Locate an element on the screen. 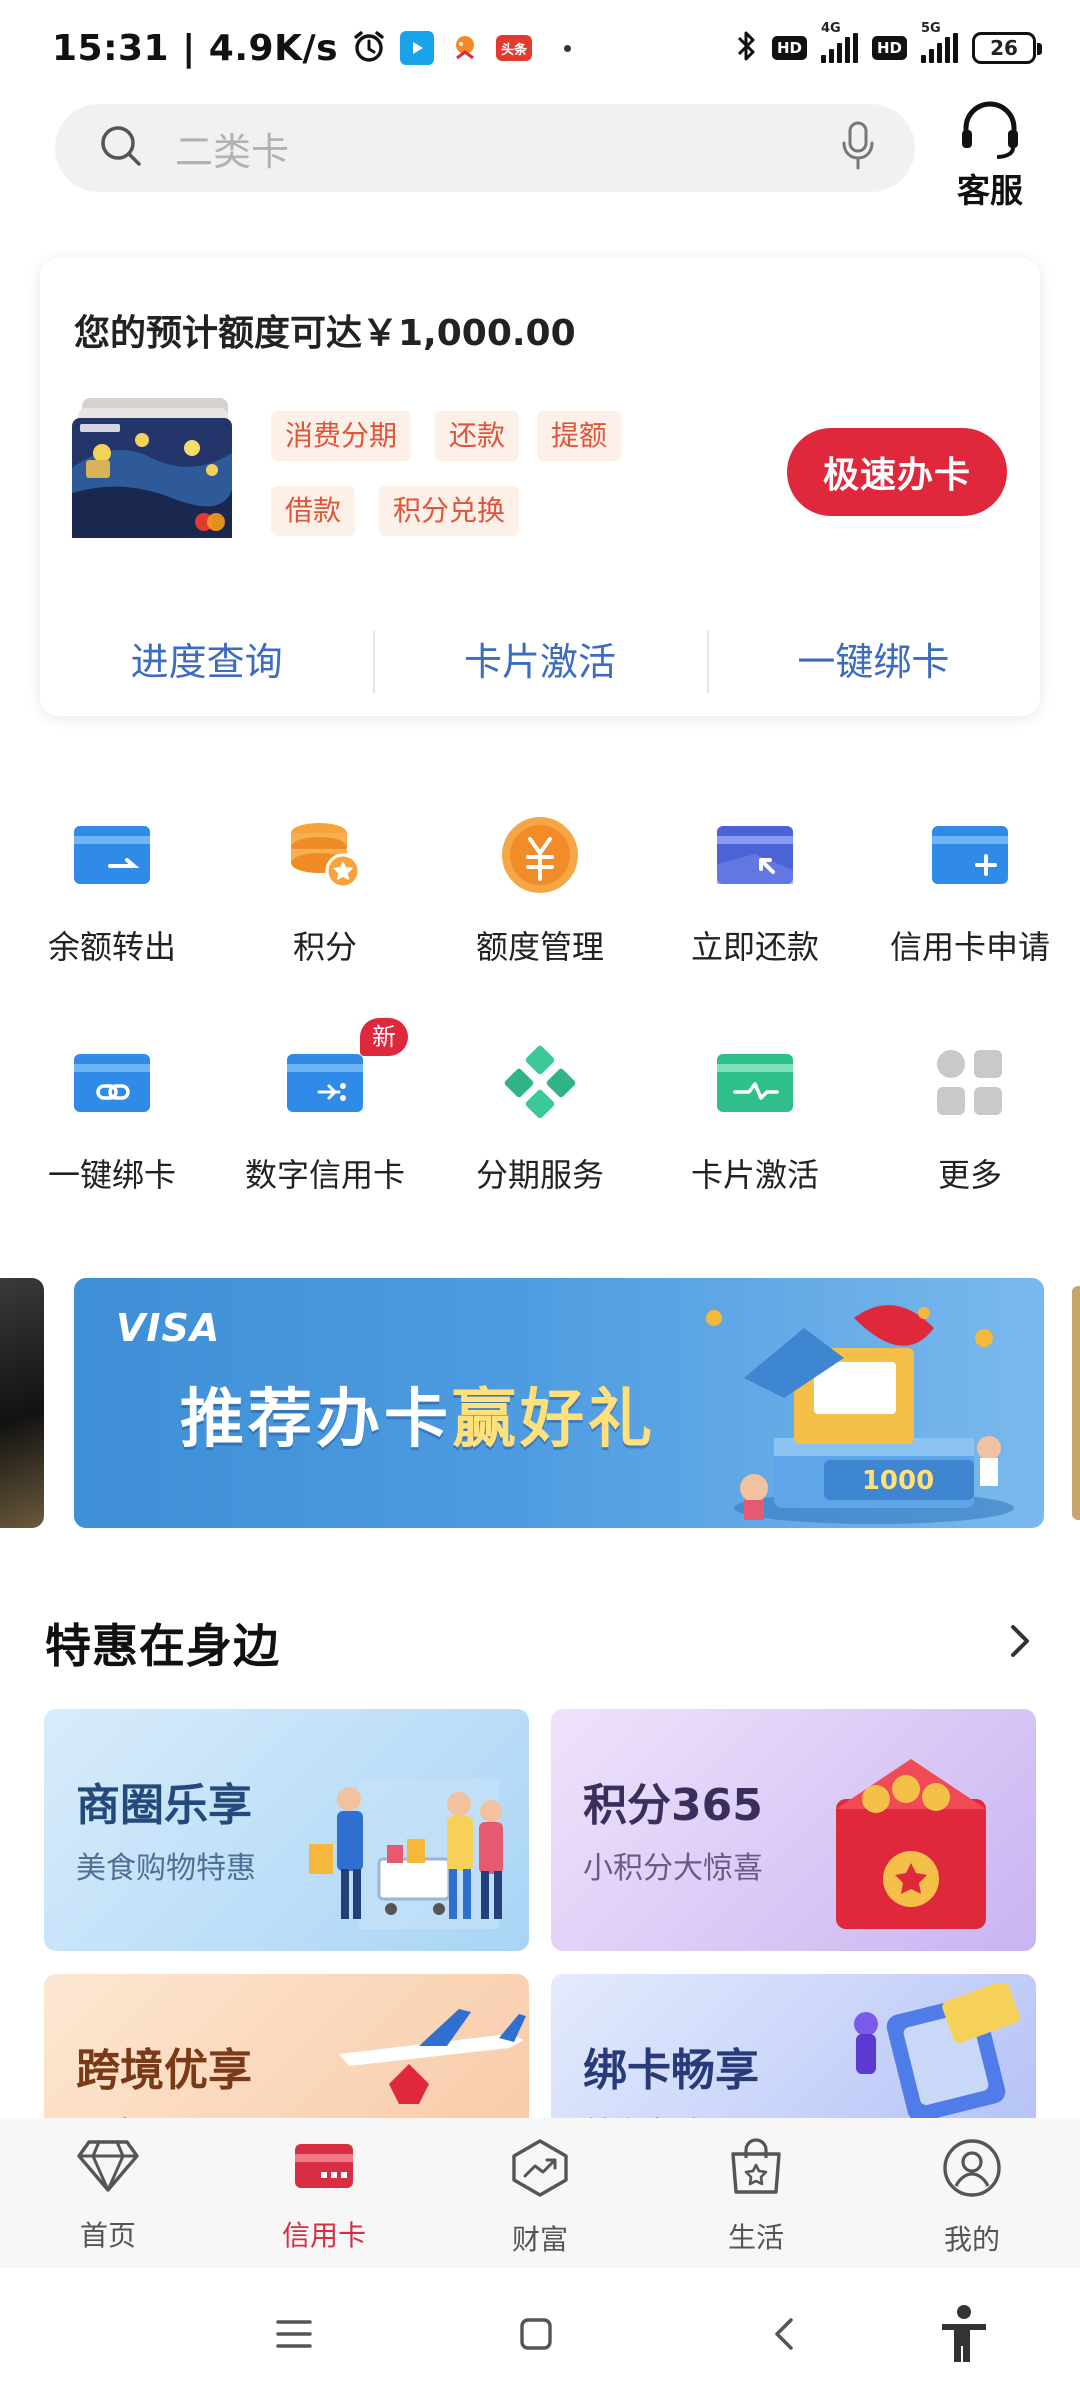  nav-label: 生活 is located at coordinates (755, 2237).